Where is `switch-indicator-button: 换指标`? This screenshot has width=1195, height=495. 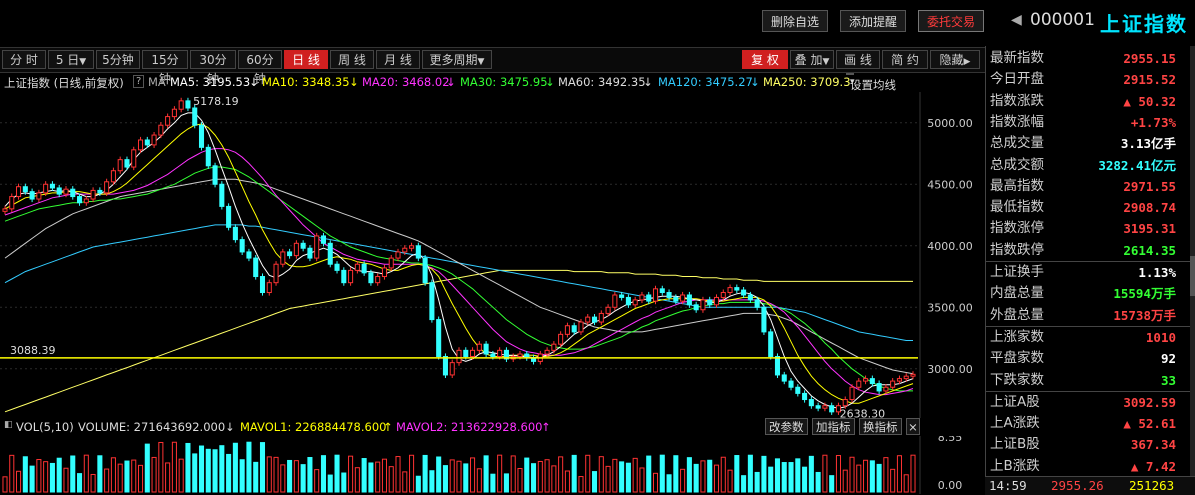 switch-indicator-button: 换指标 is located at coordinates (880, 426).